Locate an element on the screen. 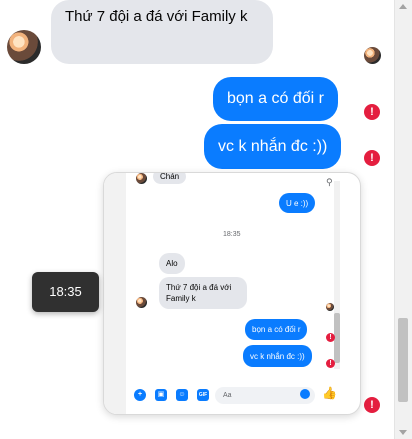 The width and height of the screenshot is (412, 439). message-text: bọn a có đối r is located at coordinates (275, 98).